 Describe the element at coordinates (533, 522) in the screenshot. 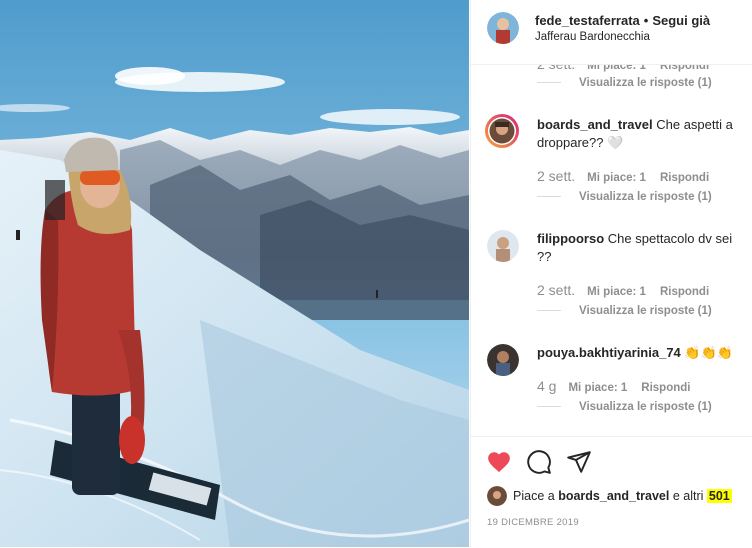

I see `post-date: 19 DICEMBRE 2019` at that location.